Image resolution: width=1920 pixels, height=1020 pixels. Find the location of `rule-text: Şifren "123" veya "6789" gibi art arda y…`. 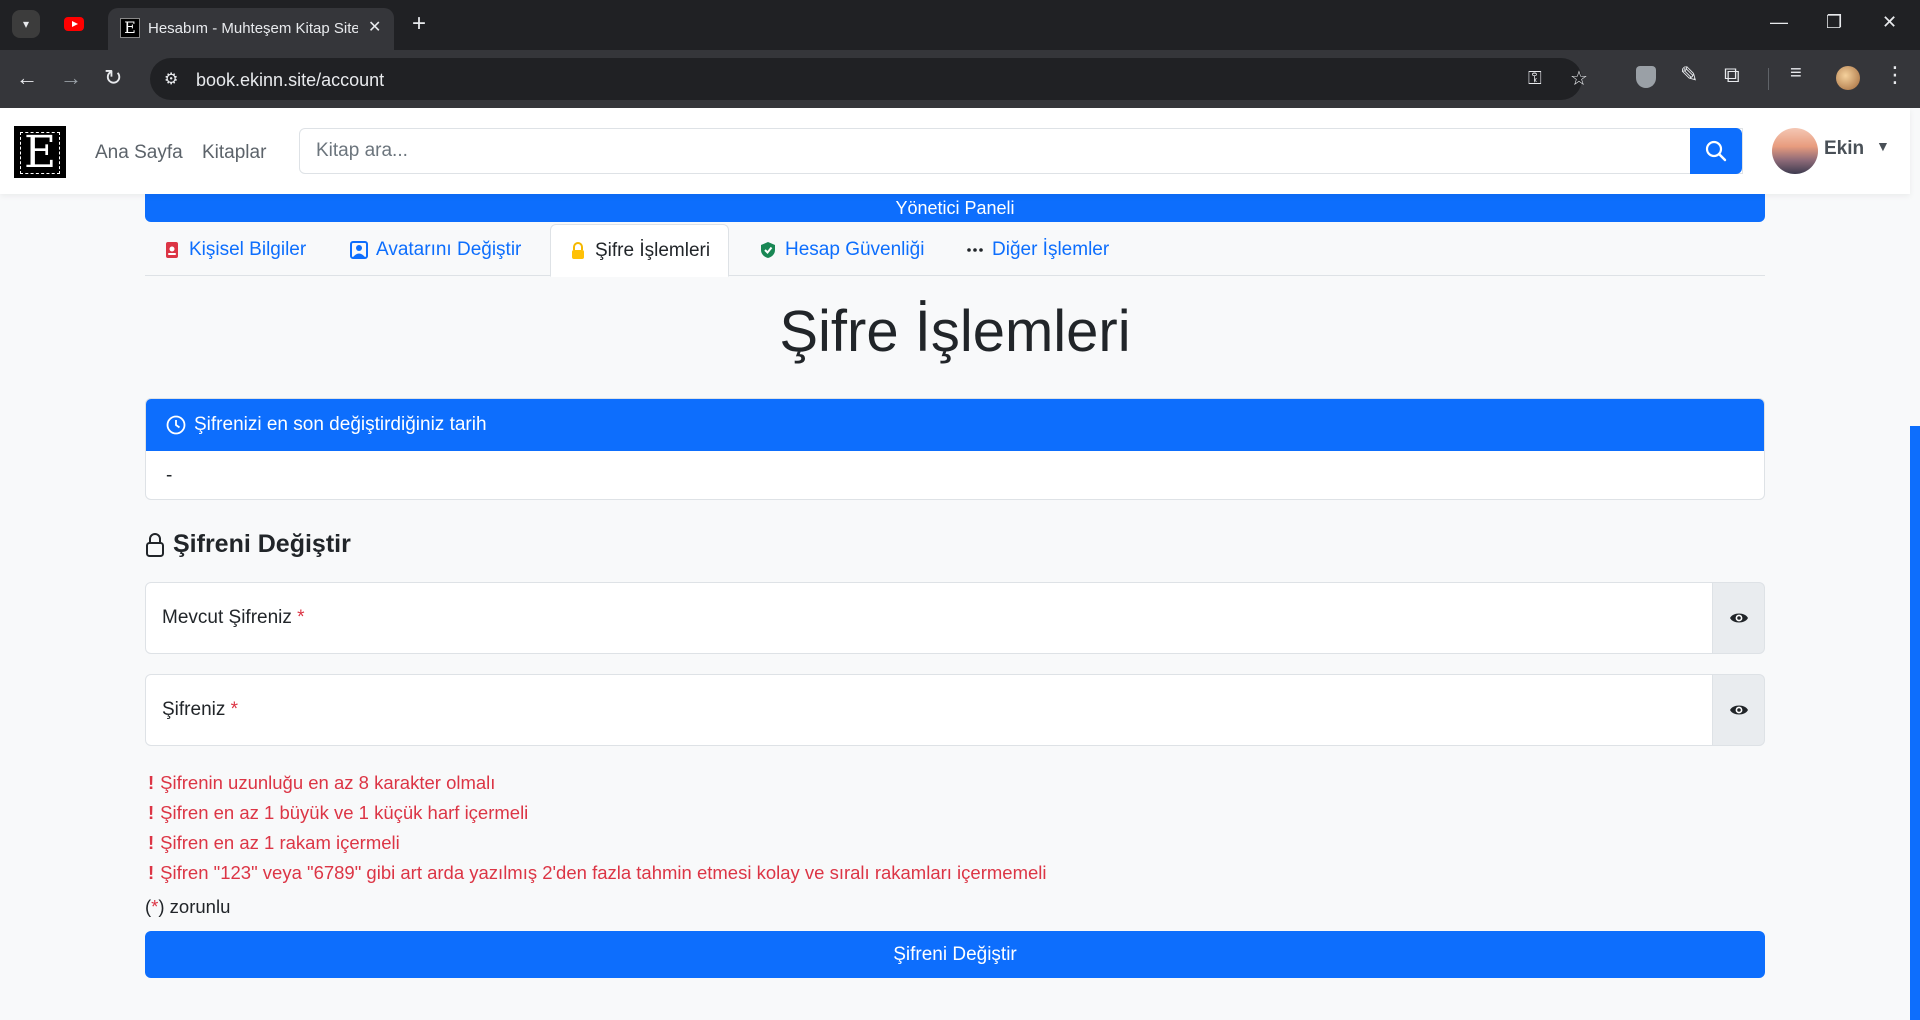

rule-text: Şifren "123" veya "6789" gibi art arda y… is located at coordinates (603, 872).